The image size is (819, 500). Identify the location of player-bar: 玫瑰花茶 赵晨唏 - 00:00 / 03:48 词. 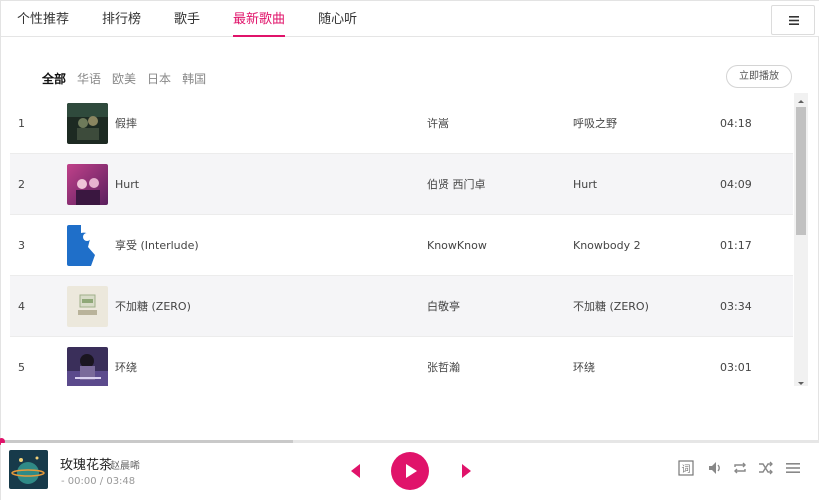
(410, 471).